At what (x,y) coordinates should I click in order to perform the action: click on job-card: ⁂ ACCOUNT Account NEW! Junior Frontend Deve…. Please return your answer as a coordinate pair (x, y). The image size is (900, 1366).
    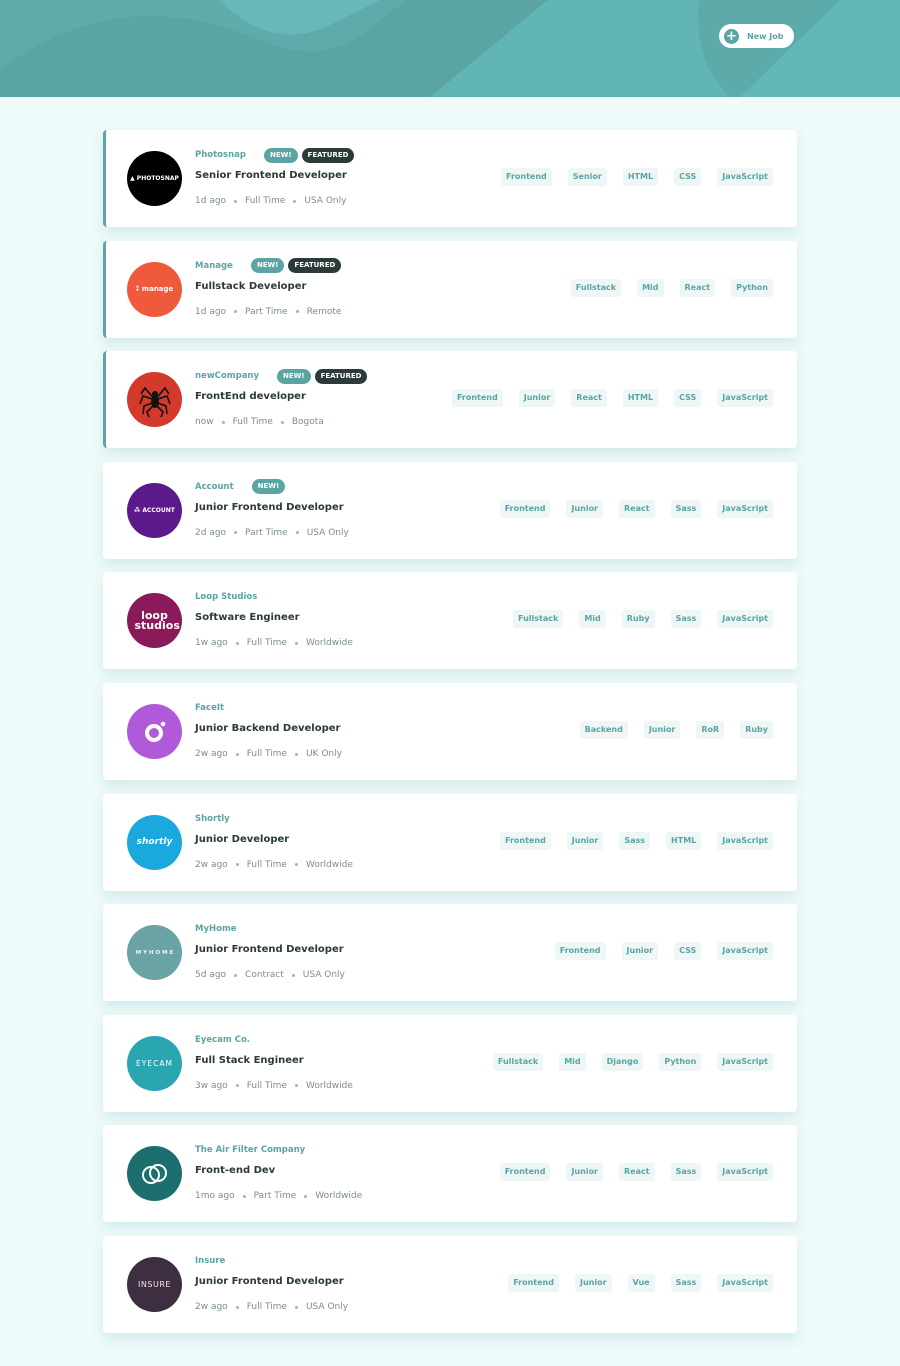
    Looking at the image, I should click on (450, 510).